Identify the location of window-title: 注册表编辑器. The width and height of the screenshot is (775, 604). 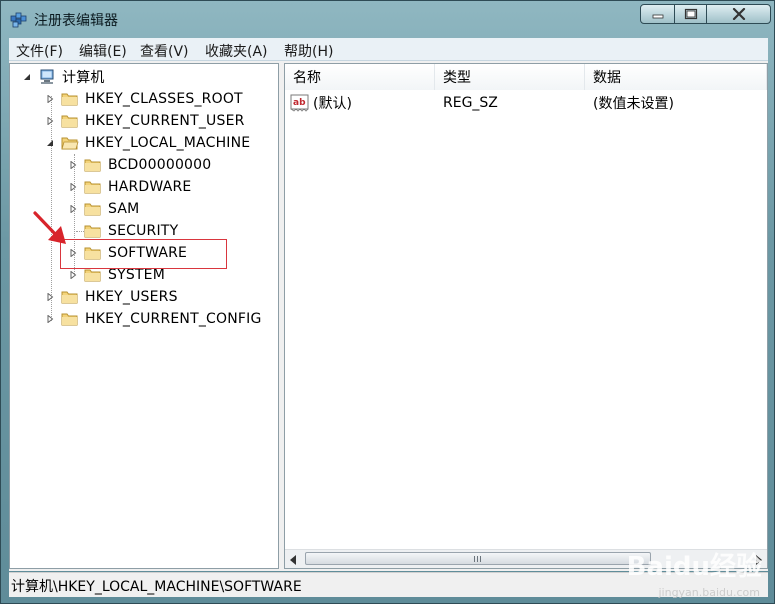
(76, 21).